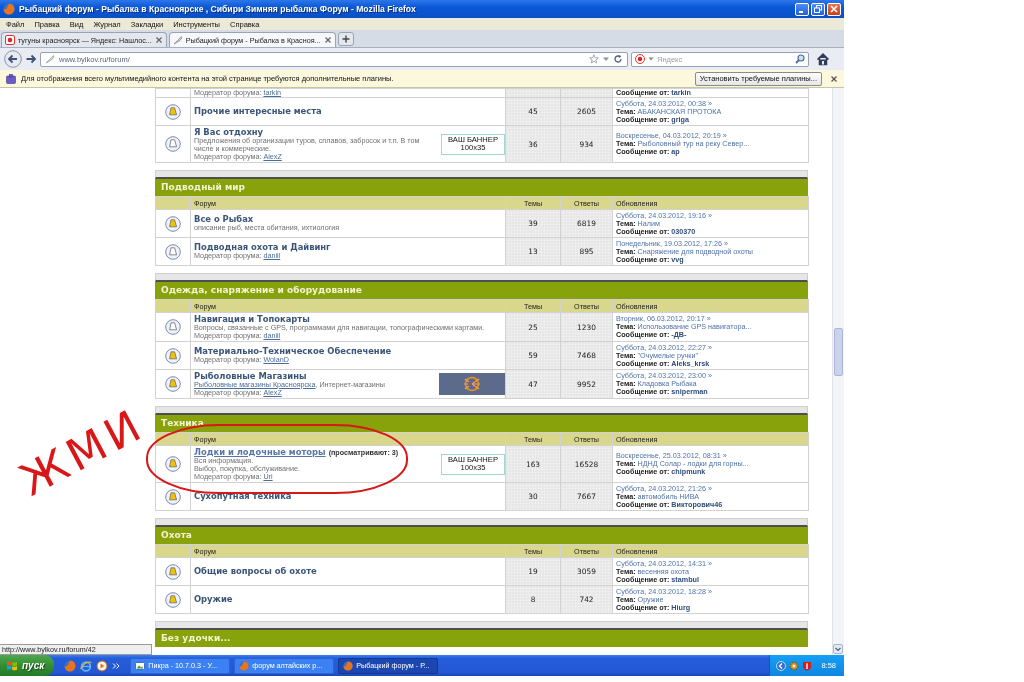 The width and height of the screenshot is (1024, 682). I want to click on forum-link: Оружие, so click(213, 599).